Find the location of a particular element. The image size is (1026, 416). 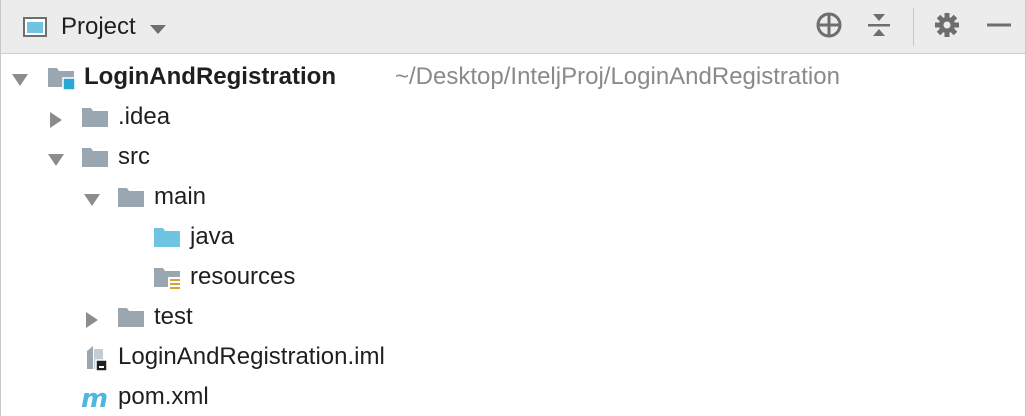

hide-window-button is located at coordinates (999, 27).